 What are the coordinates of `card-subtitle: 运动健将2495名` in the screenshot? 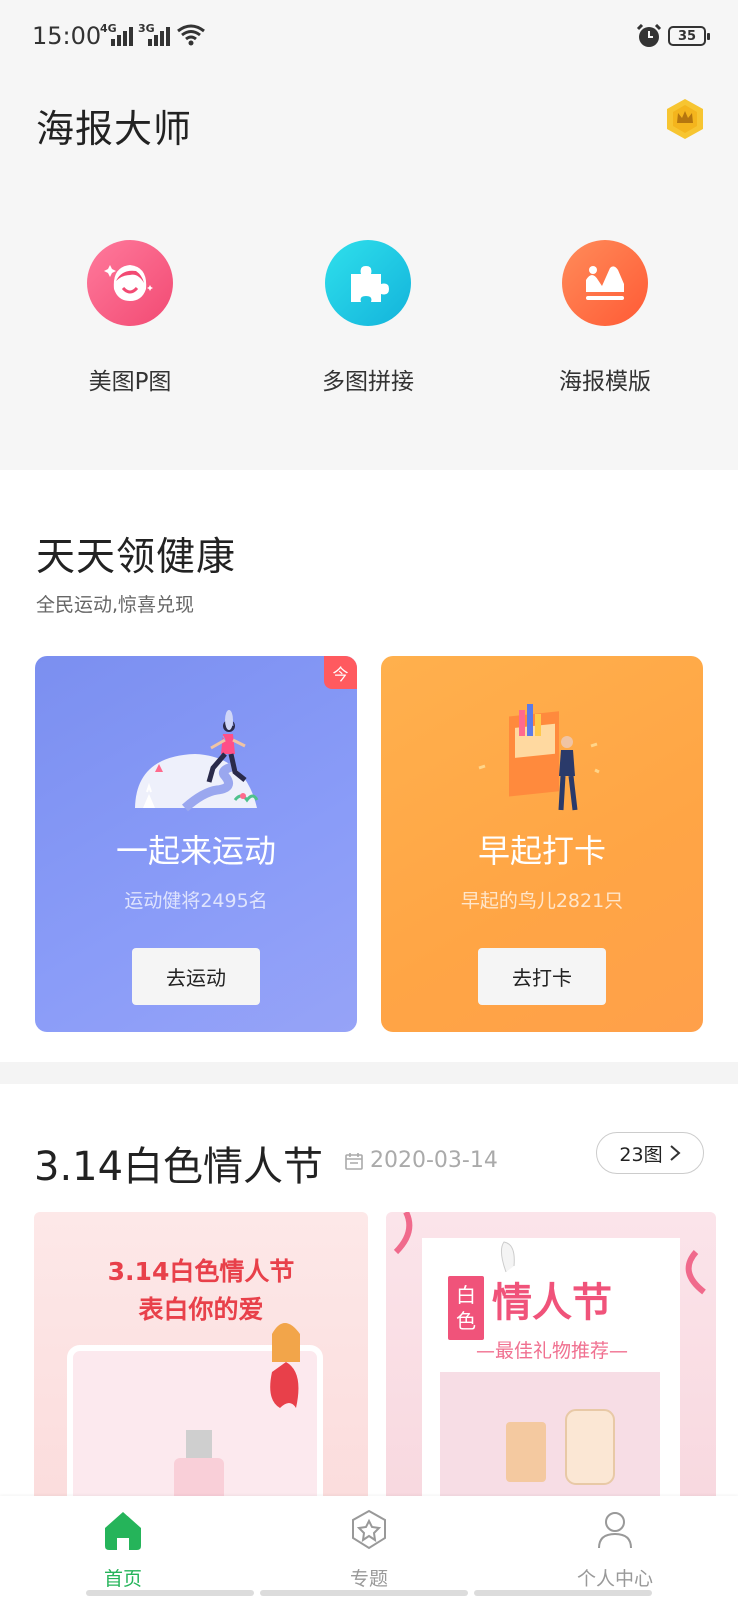 It's located at (196, 901).